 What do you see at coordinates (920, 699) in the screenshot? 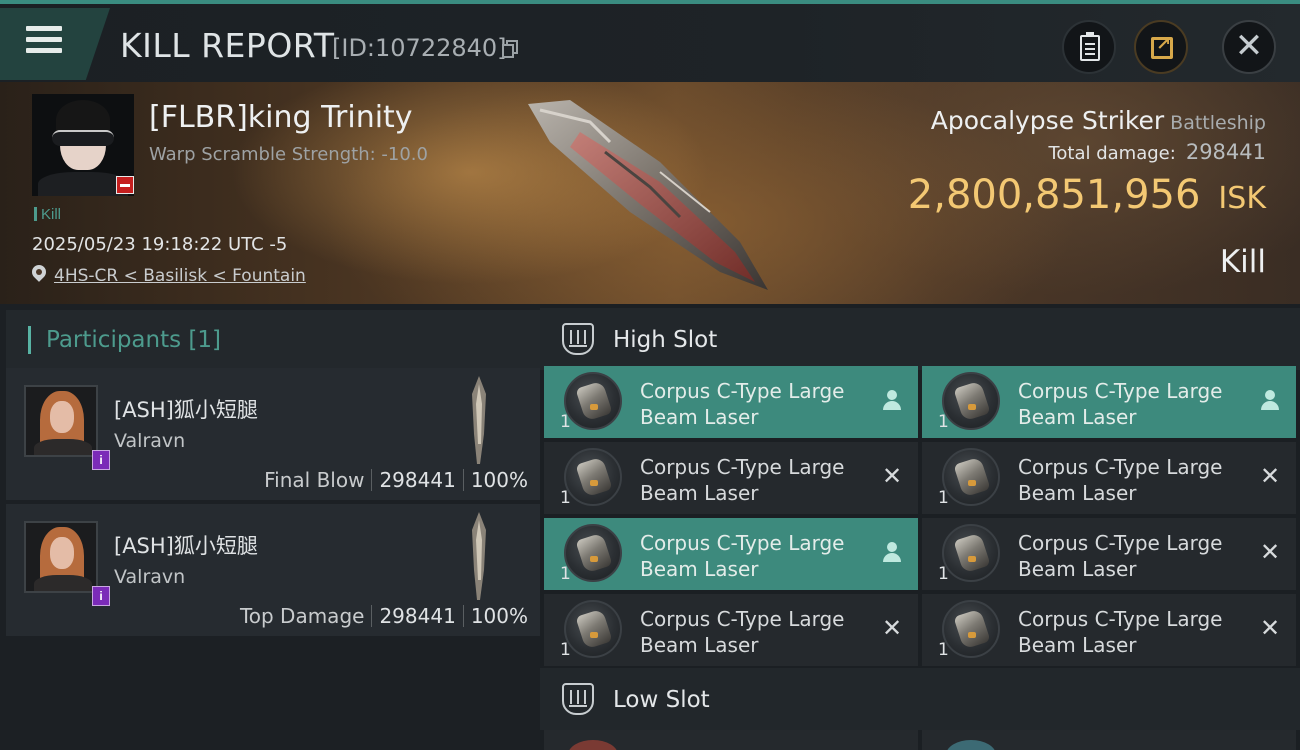
I see `low-slot-header: Low Slot` at bounding box center [920, 699].